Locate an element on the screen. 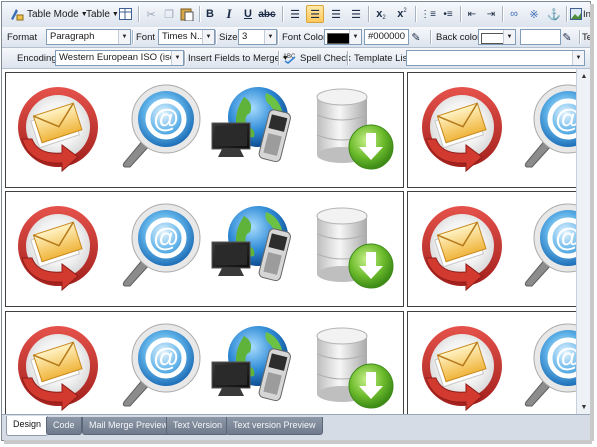 The height and width of the screenshot is (447, 597). indent-button: ⇥ is located at coordinates (491, 14).